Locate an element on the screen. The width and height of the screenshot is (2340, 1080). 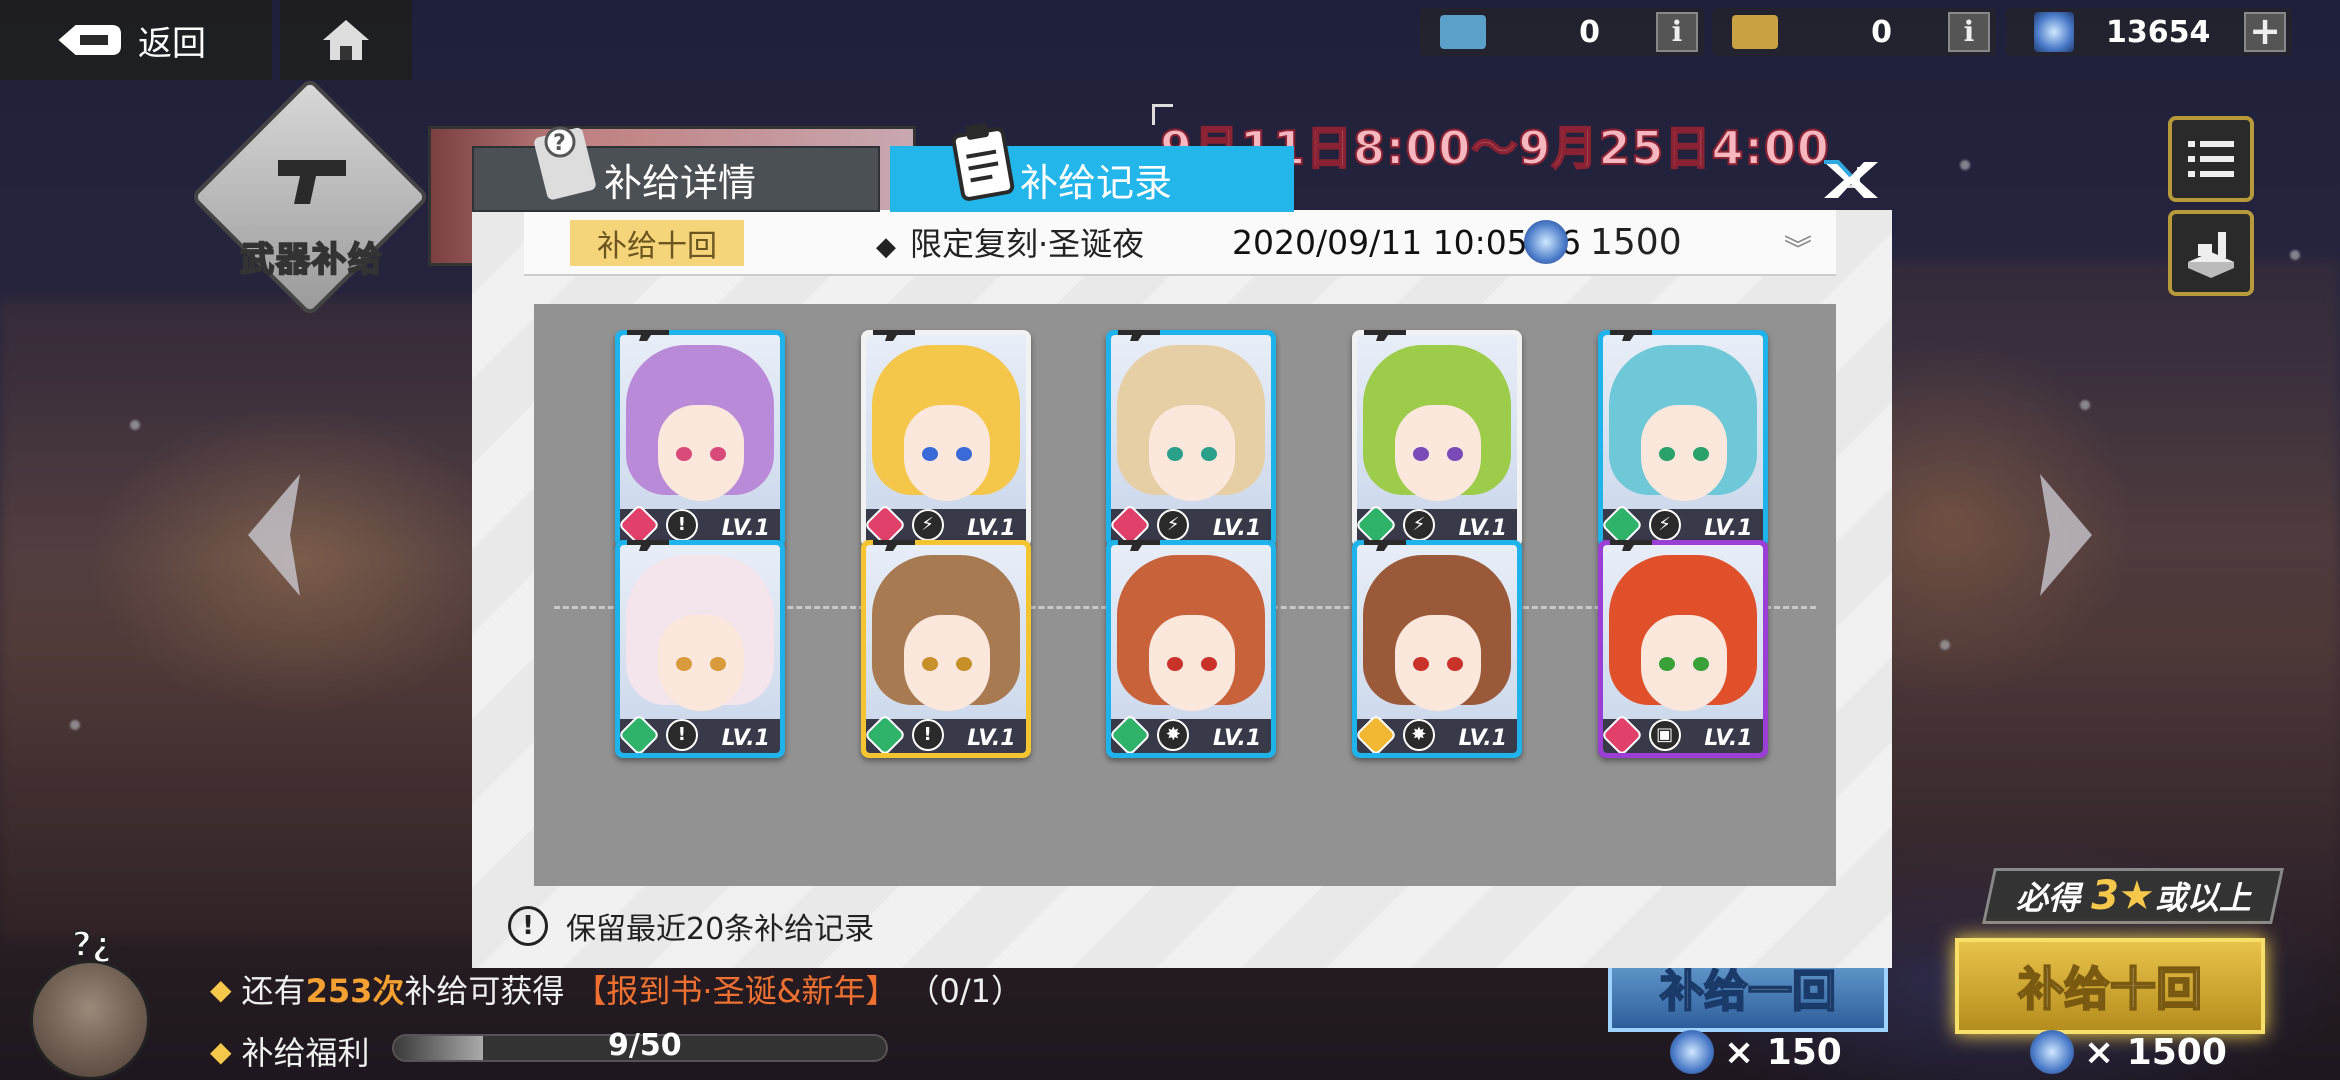
guarantee-badge: 必得 3★或以上 is located at coordinates (2133, 896).